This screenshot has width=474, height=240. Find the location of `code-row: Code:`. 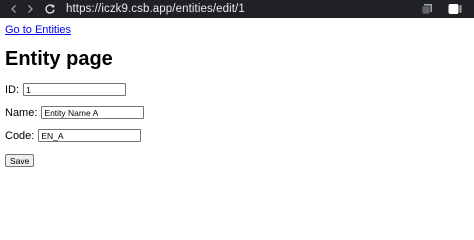

code-row: Code: is located at coordinates (235, 135).